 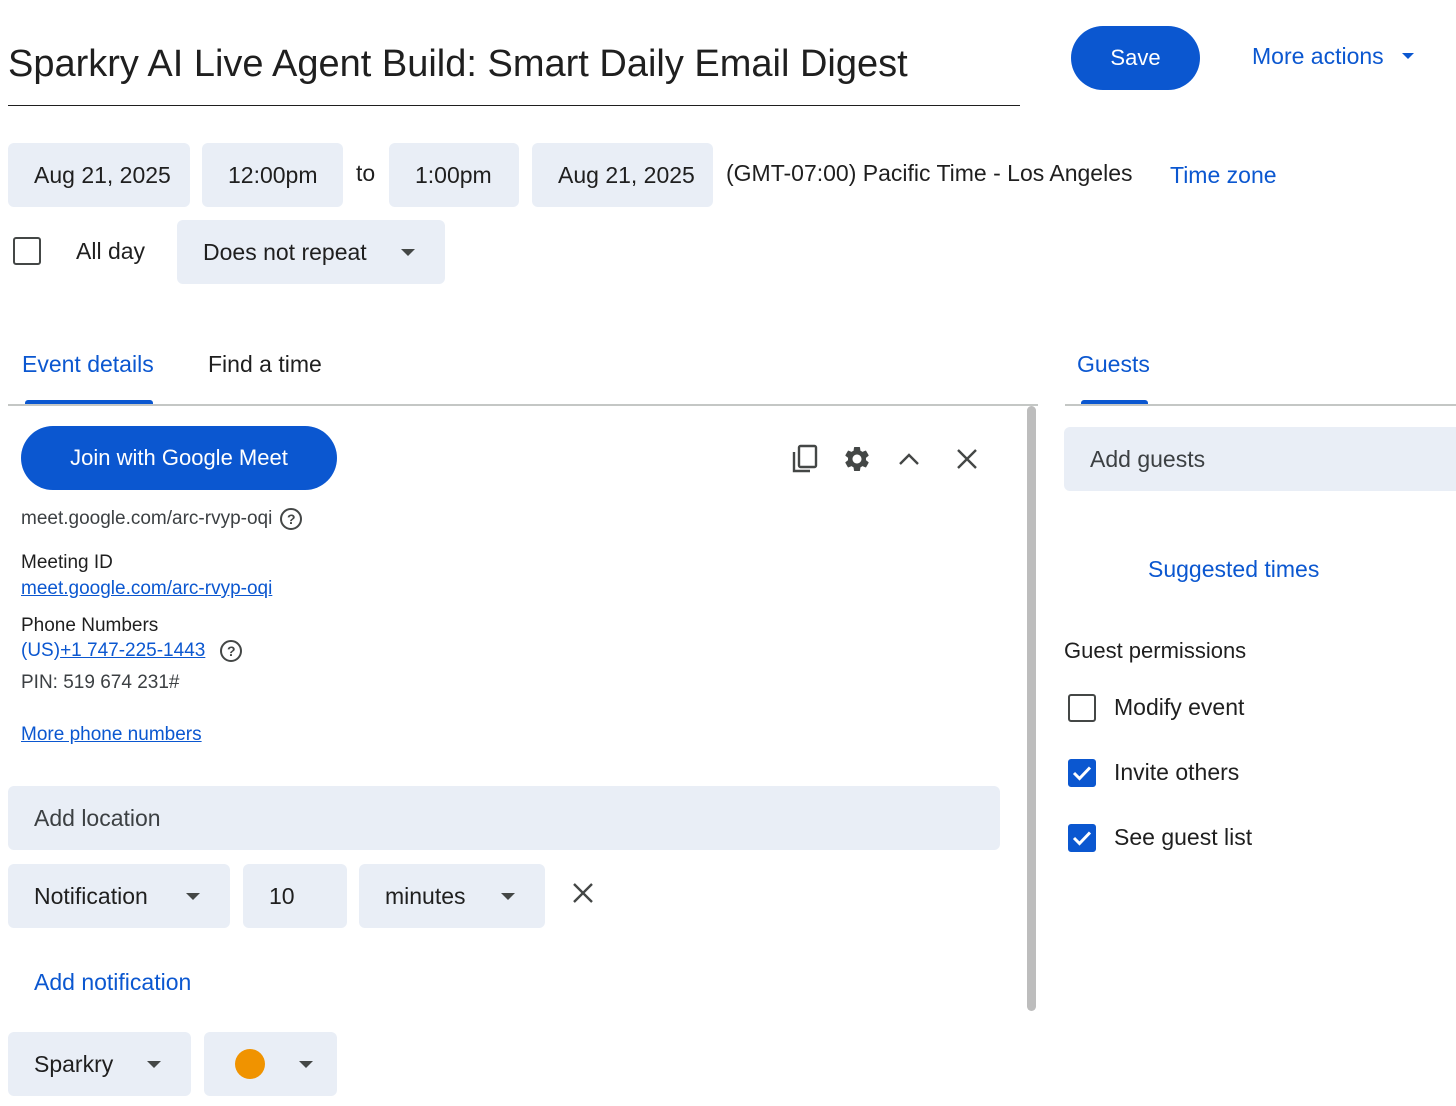 What do you see at coordinates (805, 459) in the screenshot?
I see `copy-icon` at bounding box center [805, 459].